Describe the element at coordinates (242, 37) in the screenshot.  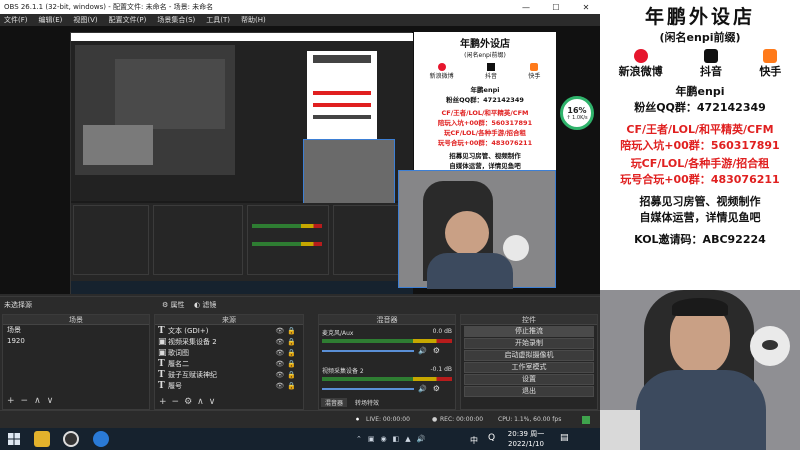
I see `nested-titlebar` at that location.